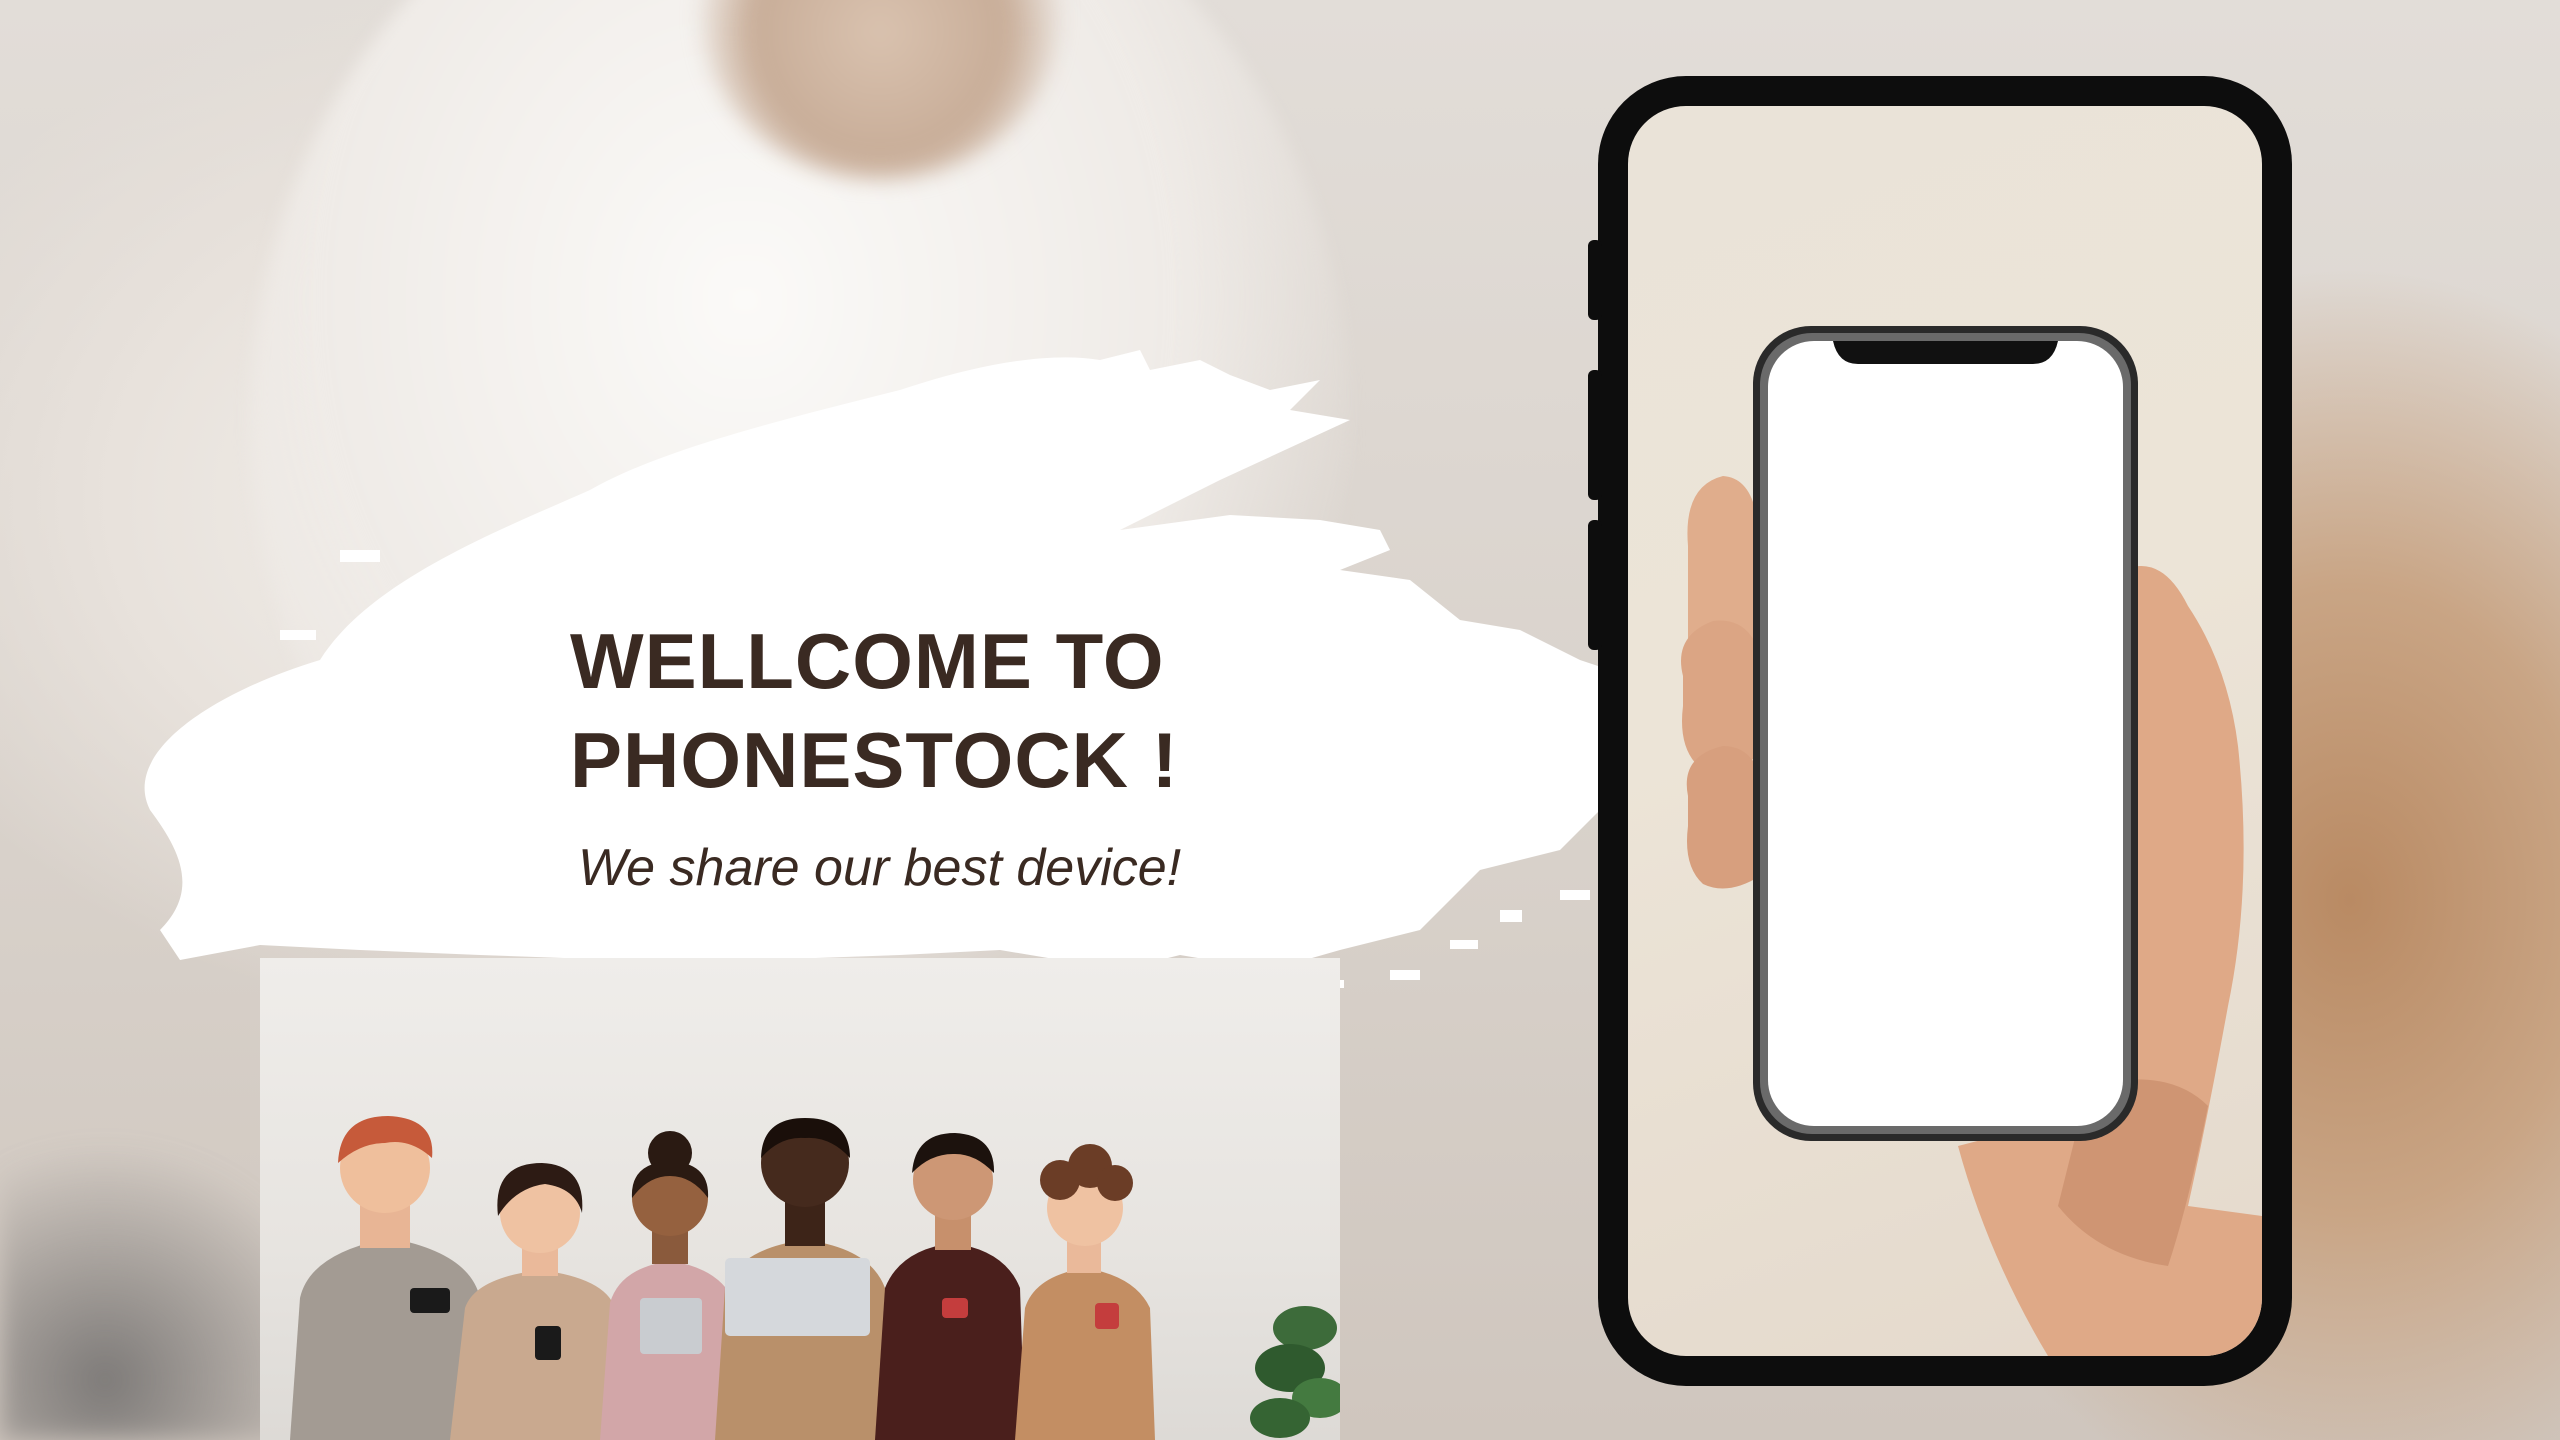 The image size is (2560, 1440). Describe the element at coordinates (874, 760) in the screenshot. I see `heading-line-2: PHONESTOCK !` at that location.